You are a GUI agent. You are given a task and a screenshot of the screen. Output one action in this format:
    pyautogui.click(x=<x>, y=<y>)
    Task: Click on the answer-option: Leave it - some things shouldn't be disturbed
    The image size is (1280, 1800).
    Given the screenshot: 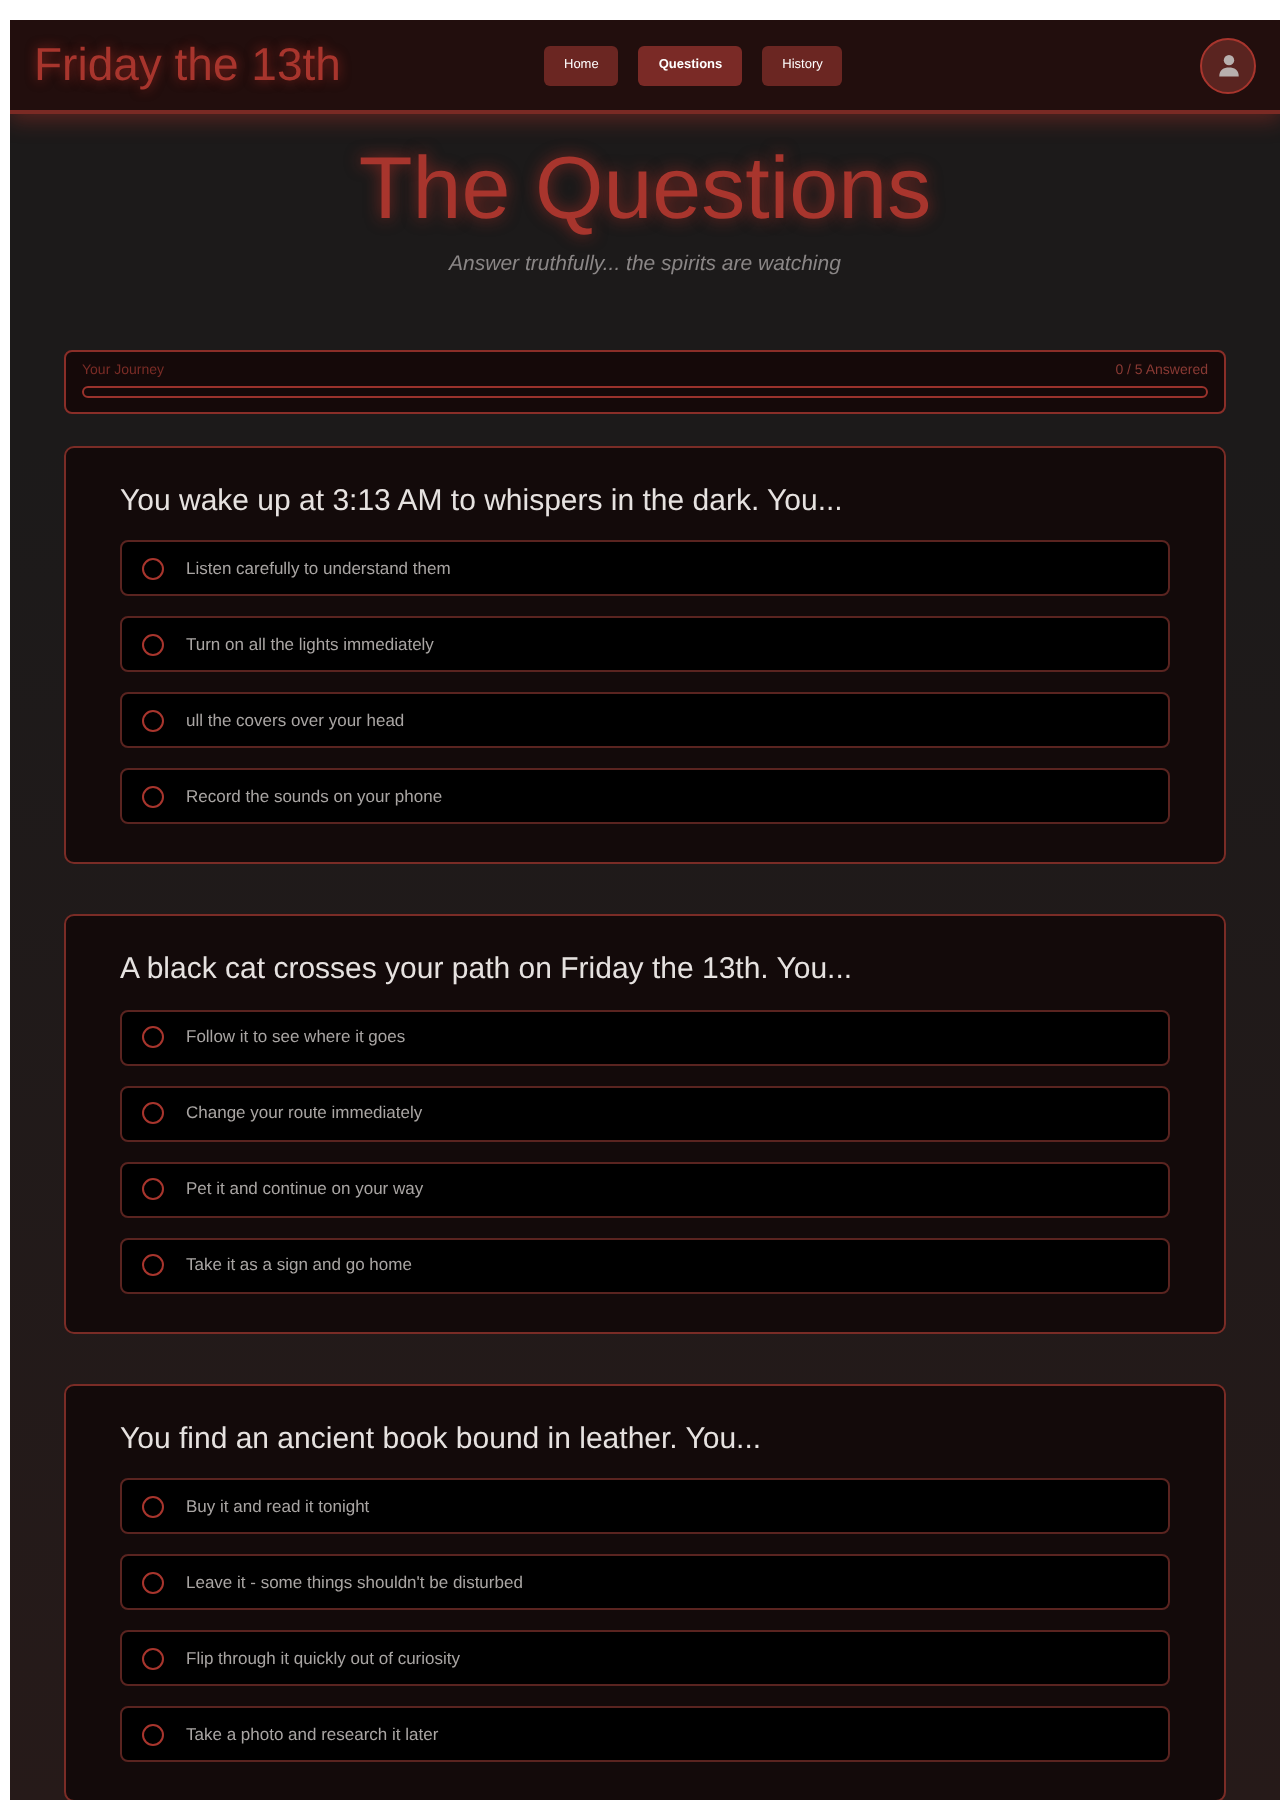 What is the action you would take?
    pyautogui.click(x=645, y=1582)
    